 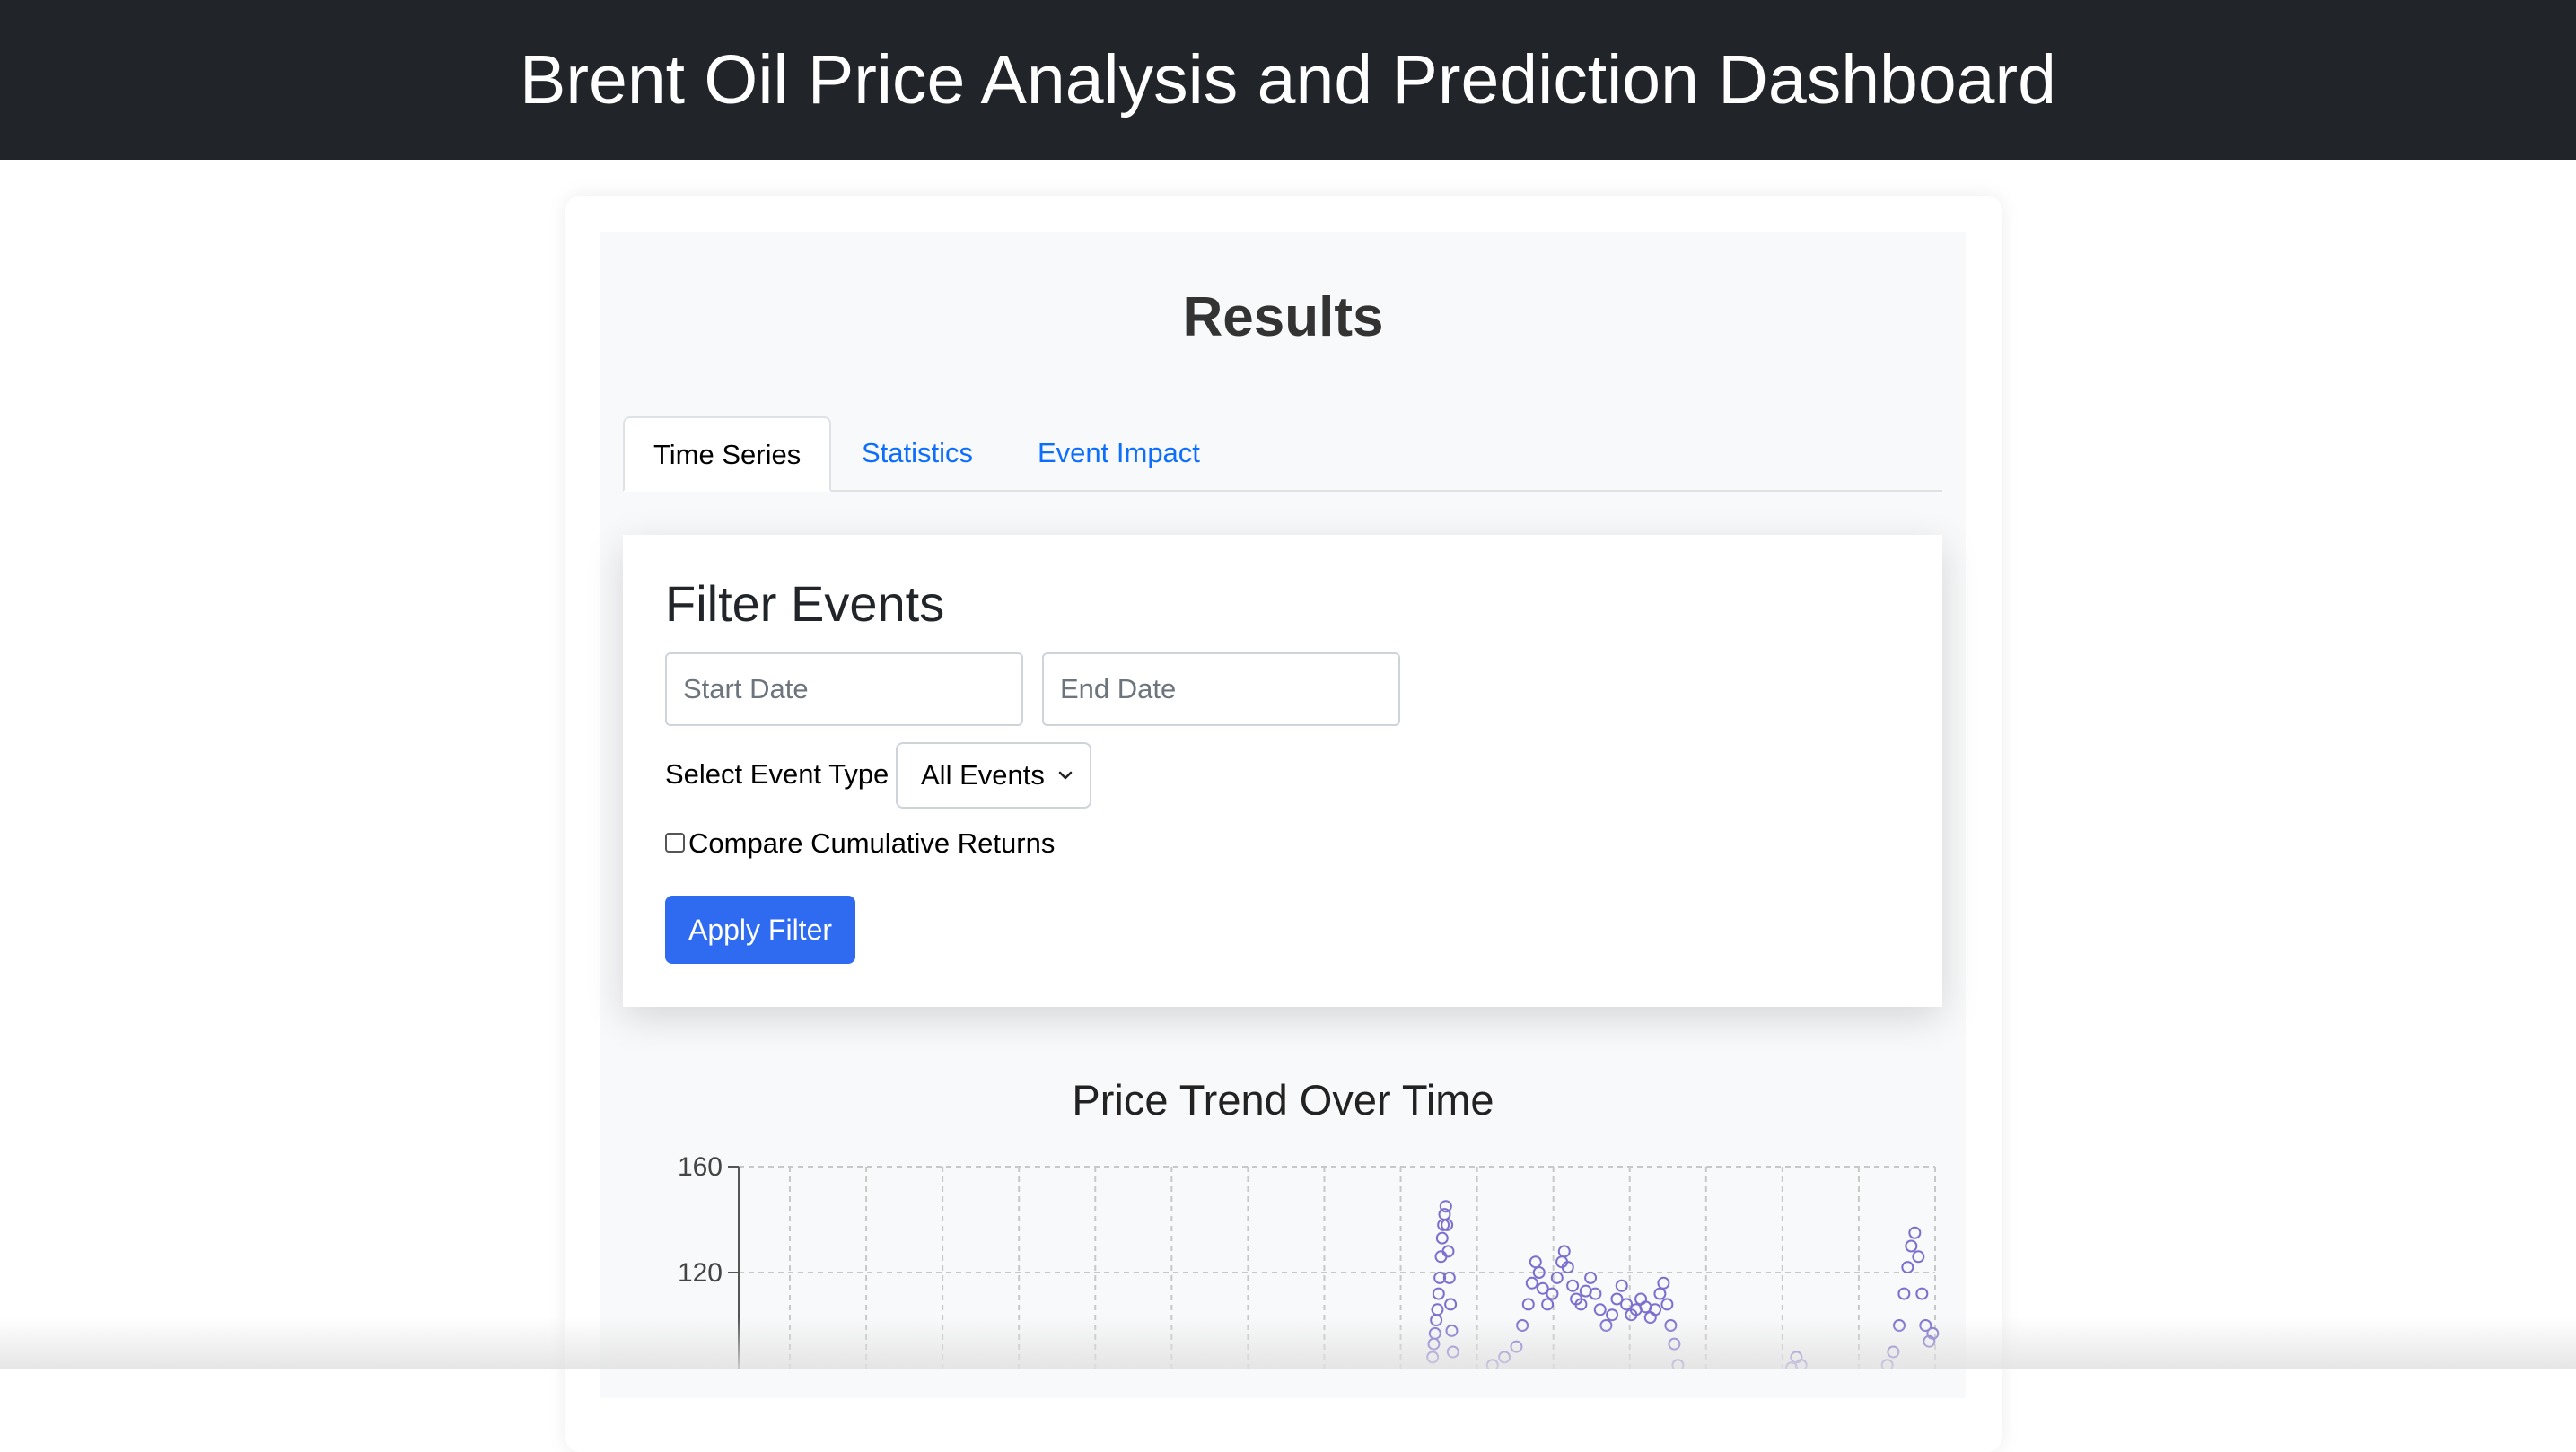 I want to click on chevron-down-icon, so click(x=1065, y=776).